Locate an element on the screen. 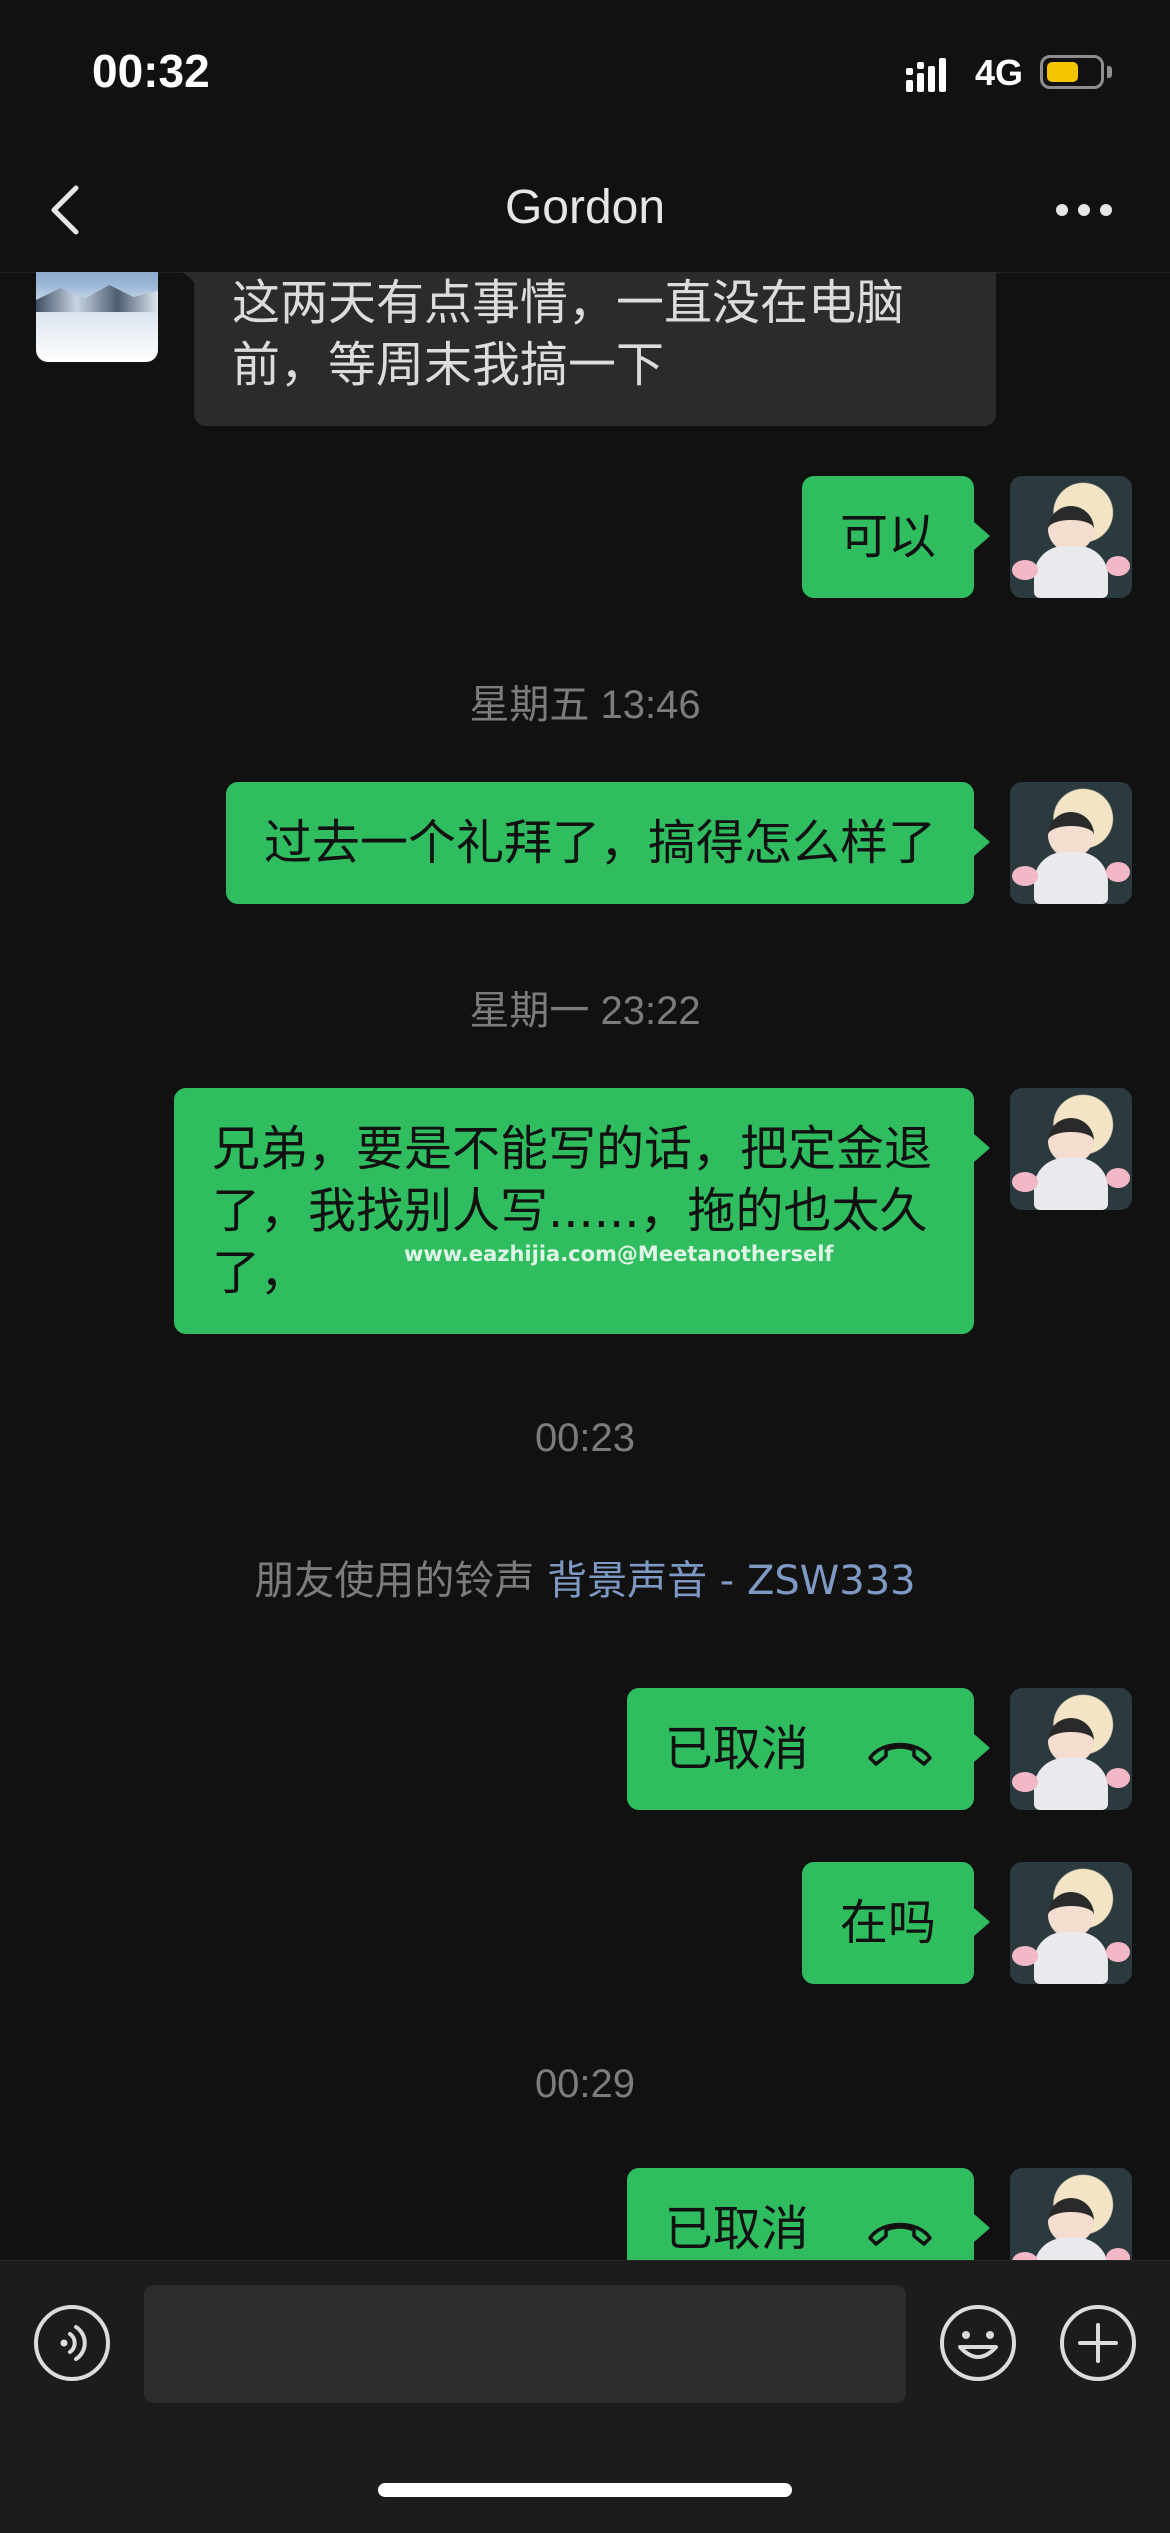  status-bar: 00:32 4G is located at coordinates (585, 75).